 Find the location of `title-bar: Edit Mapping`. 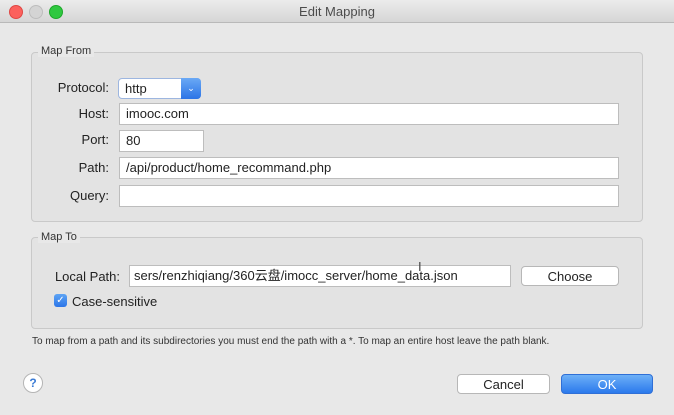

title-bar: Edit Mapping is located at coordinates (337, 11).